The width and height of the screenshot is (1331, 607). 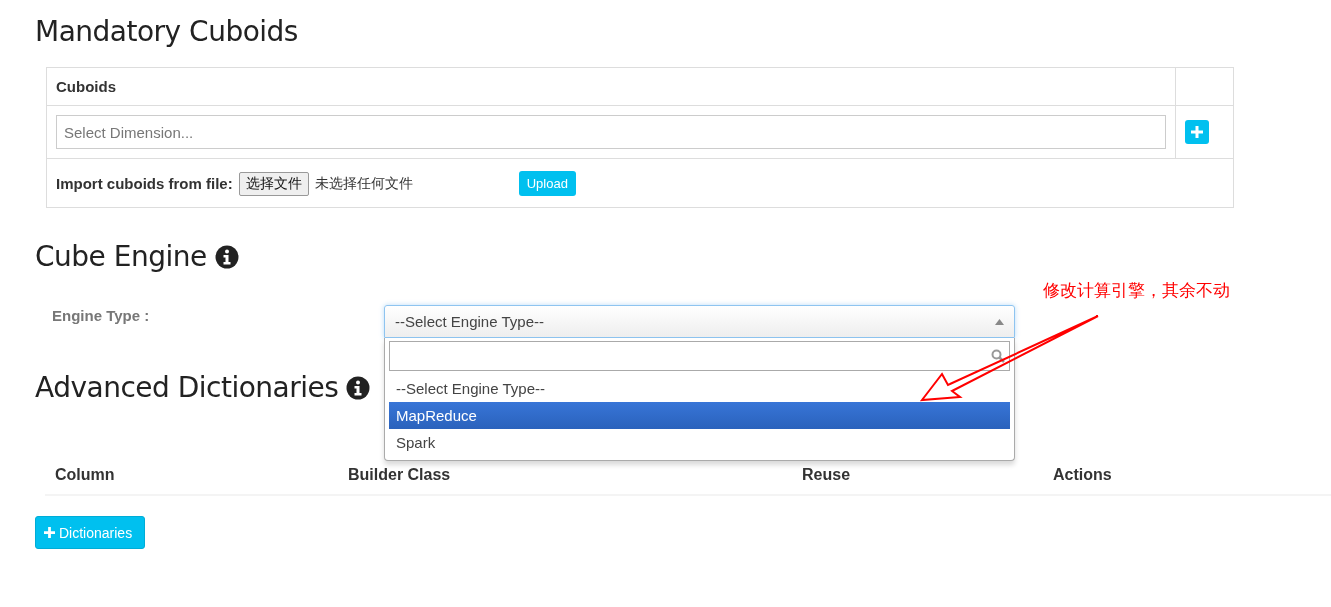 I want to click on column-header: Builder Class, so click(x=400, y=475).